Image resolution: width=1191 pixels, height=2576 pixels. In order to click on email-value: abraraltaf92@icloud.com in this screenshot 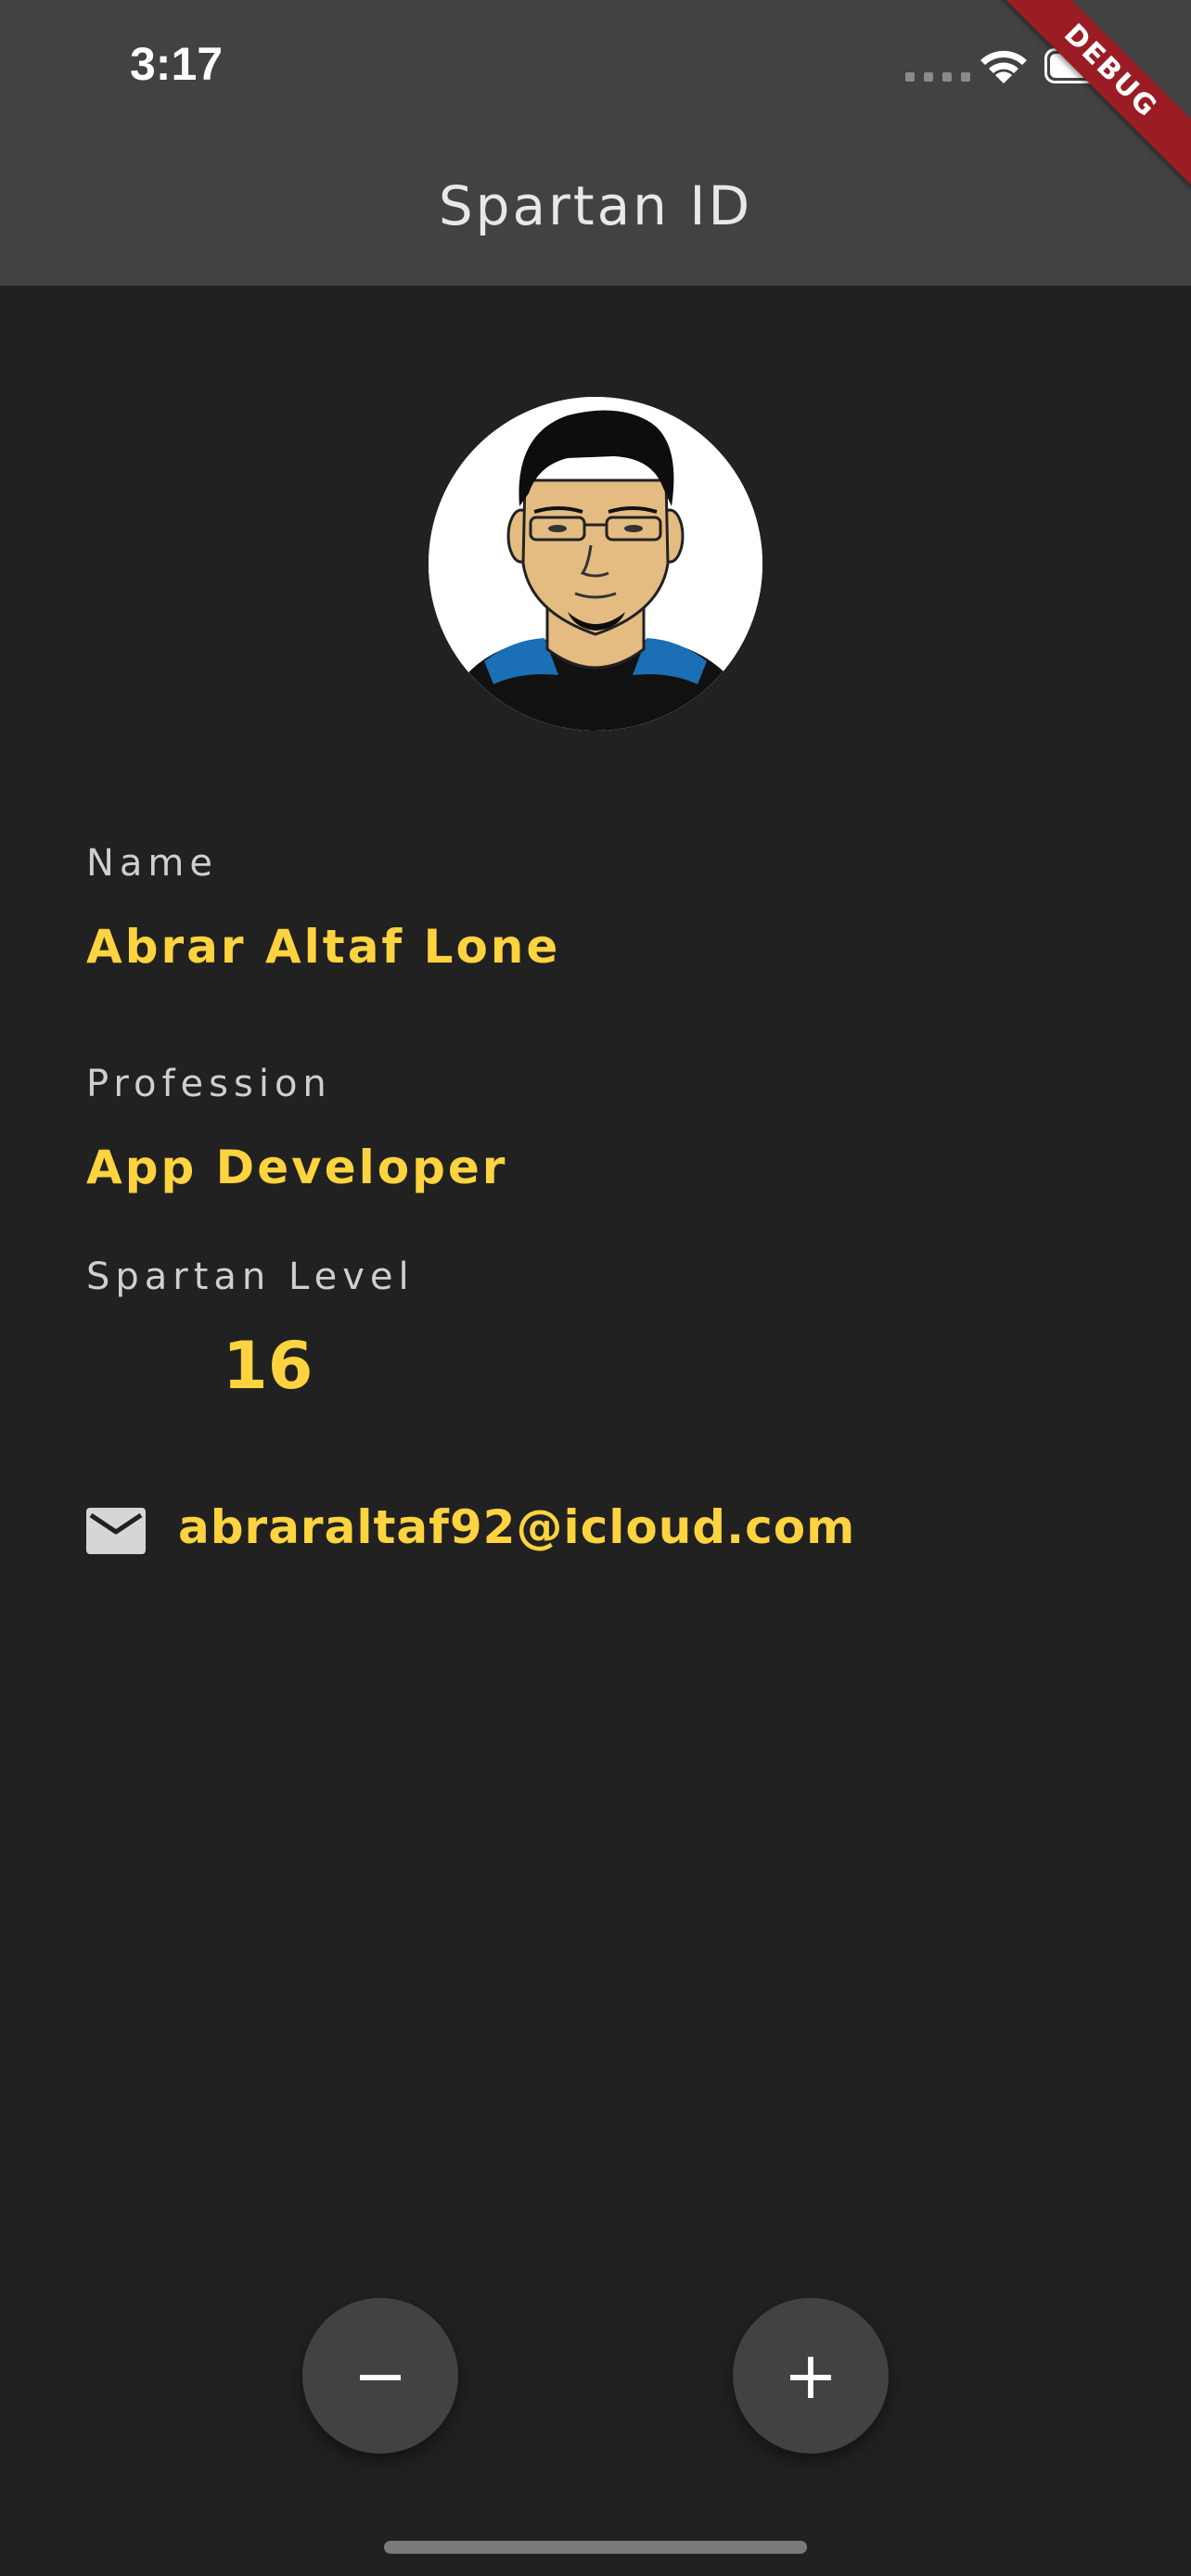, I will do `click(516, 1527)`.